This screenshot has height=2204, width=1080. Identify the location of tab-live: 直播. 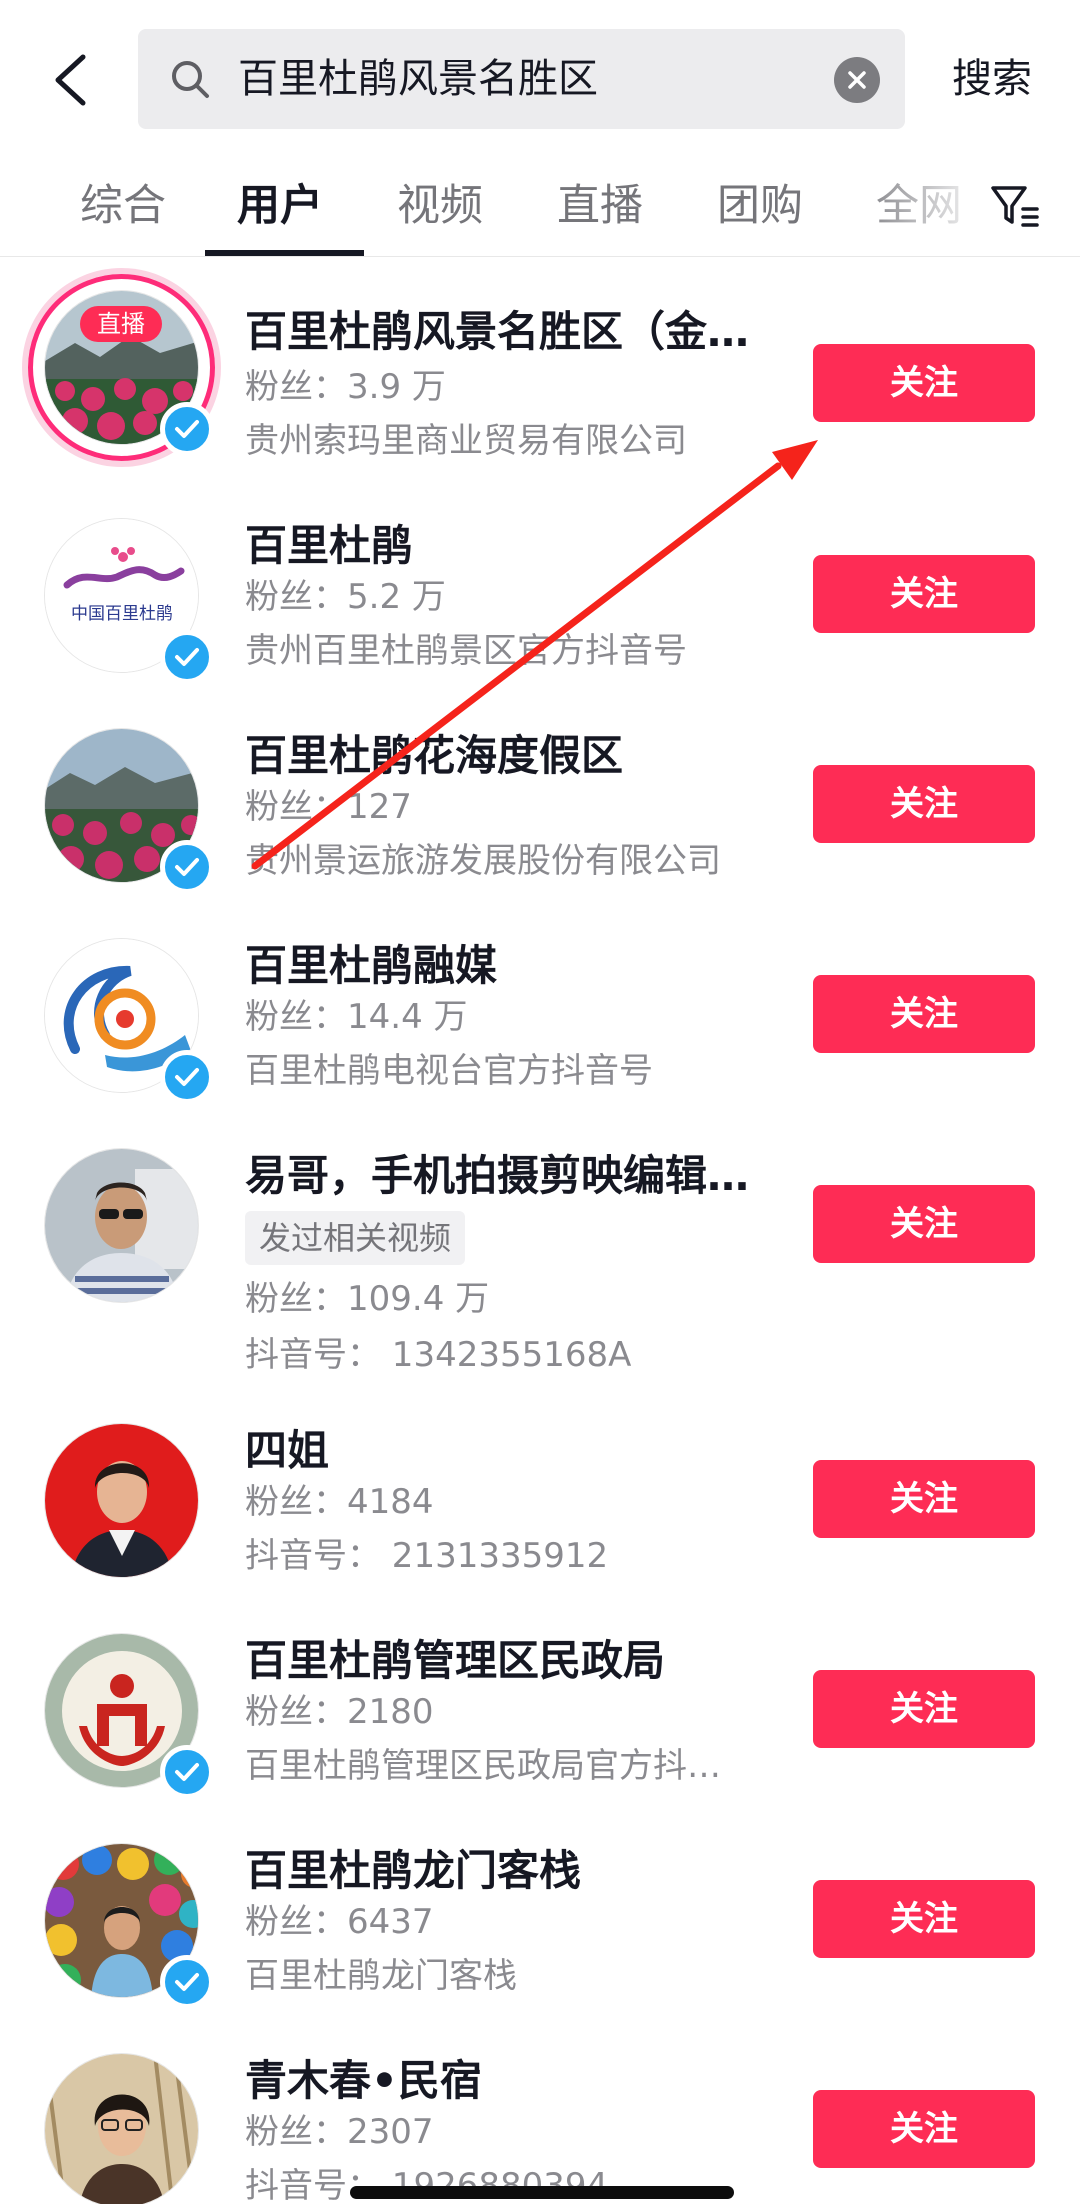
(600, 206).